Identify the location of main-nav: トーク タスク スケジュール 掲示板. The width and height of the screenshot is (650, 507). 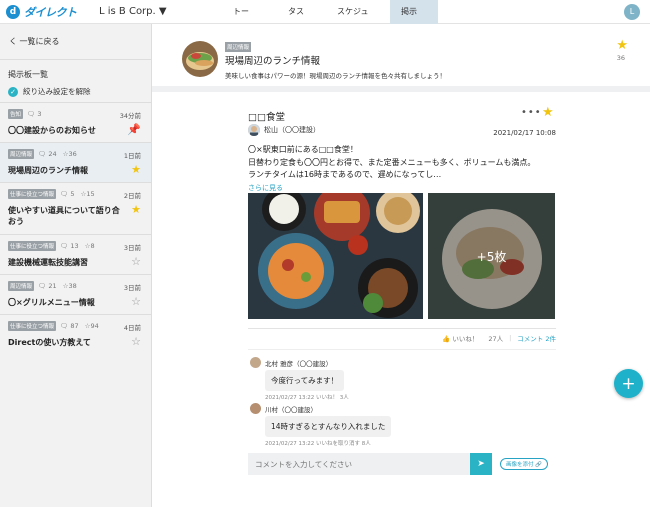
(328, 20).